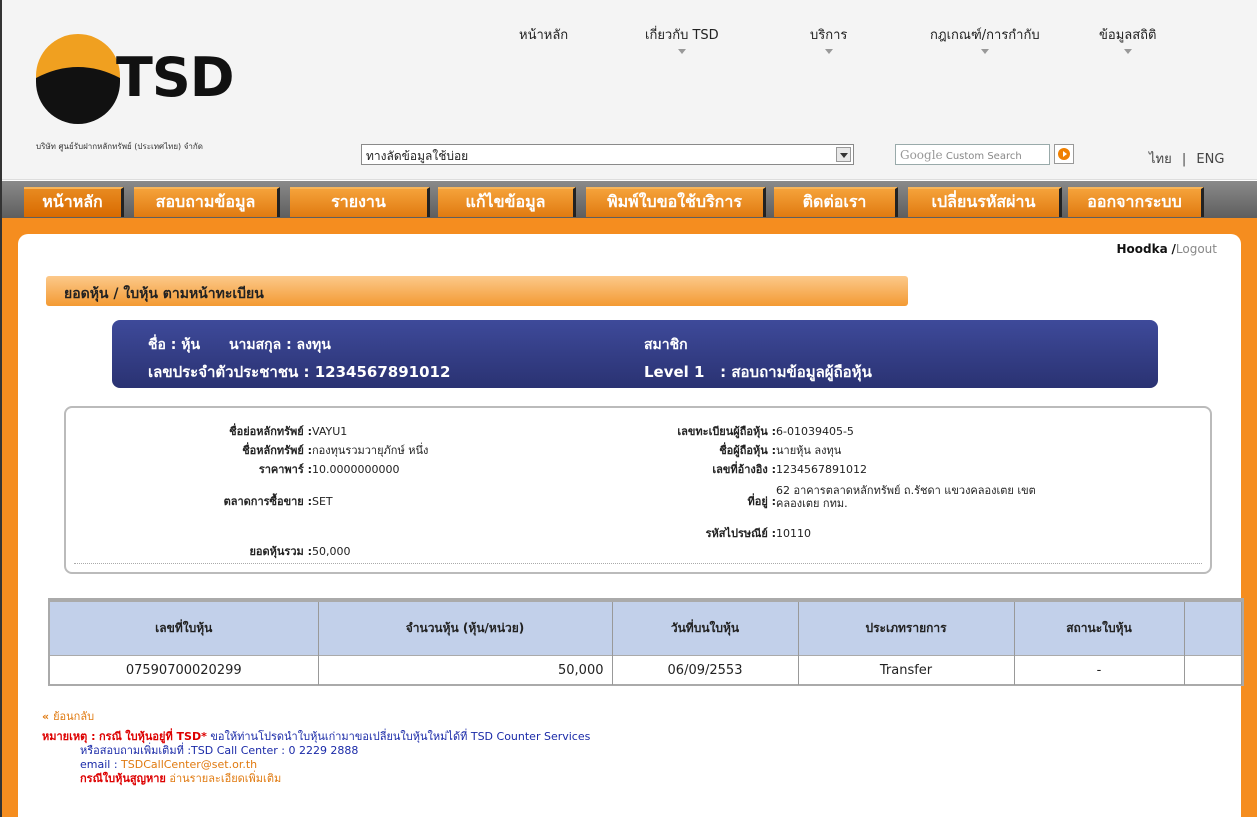 This screenshot has width=1257, height=817. Describe the element at coordinates (370, 450) in the screenshot. I see `detail-value: กองทุนรวมวายุภักษ์ หนึ่ง` at that location.